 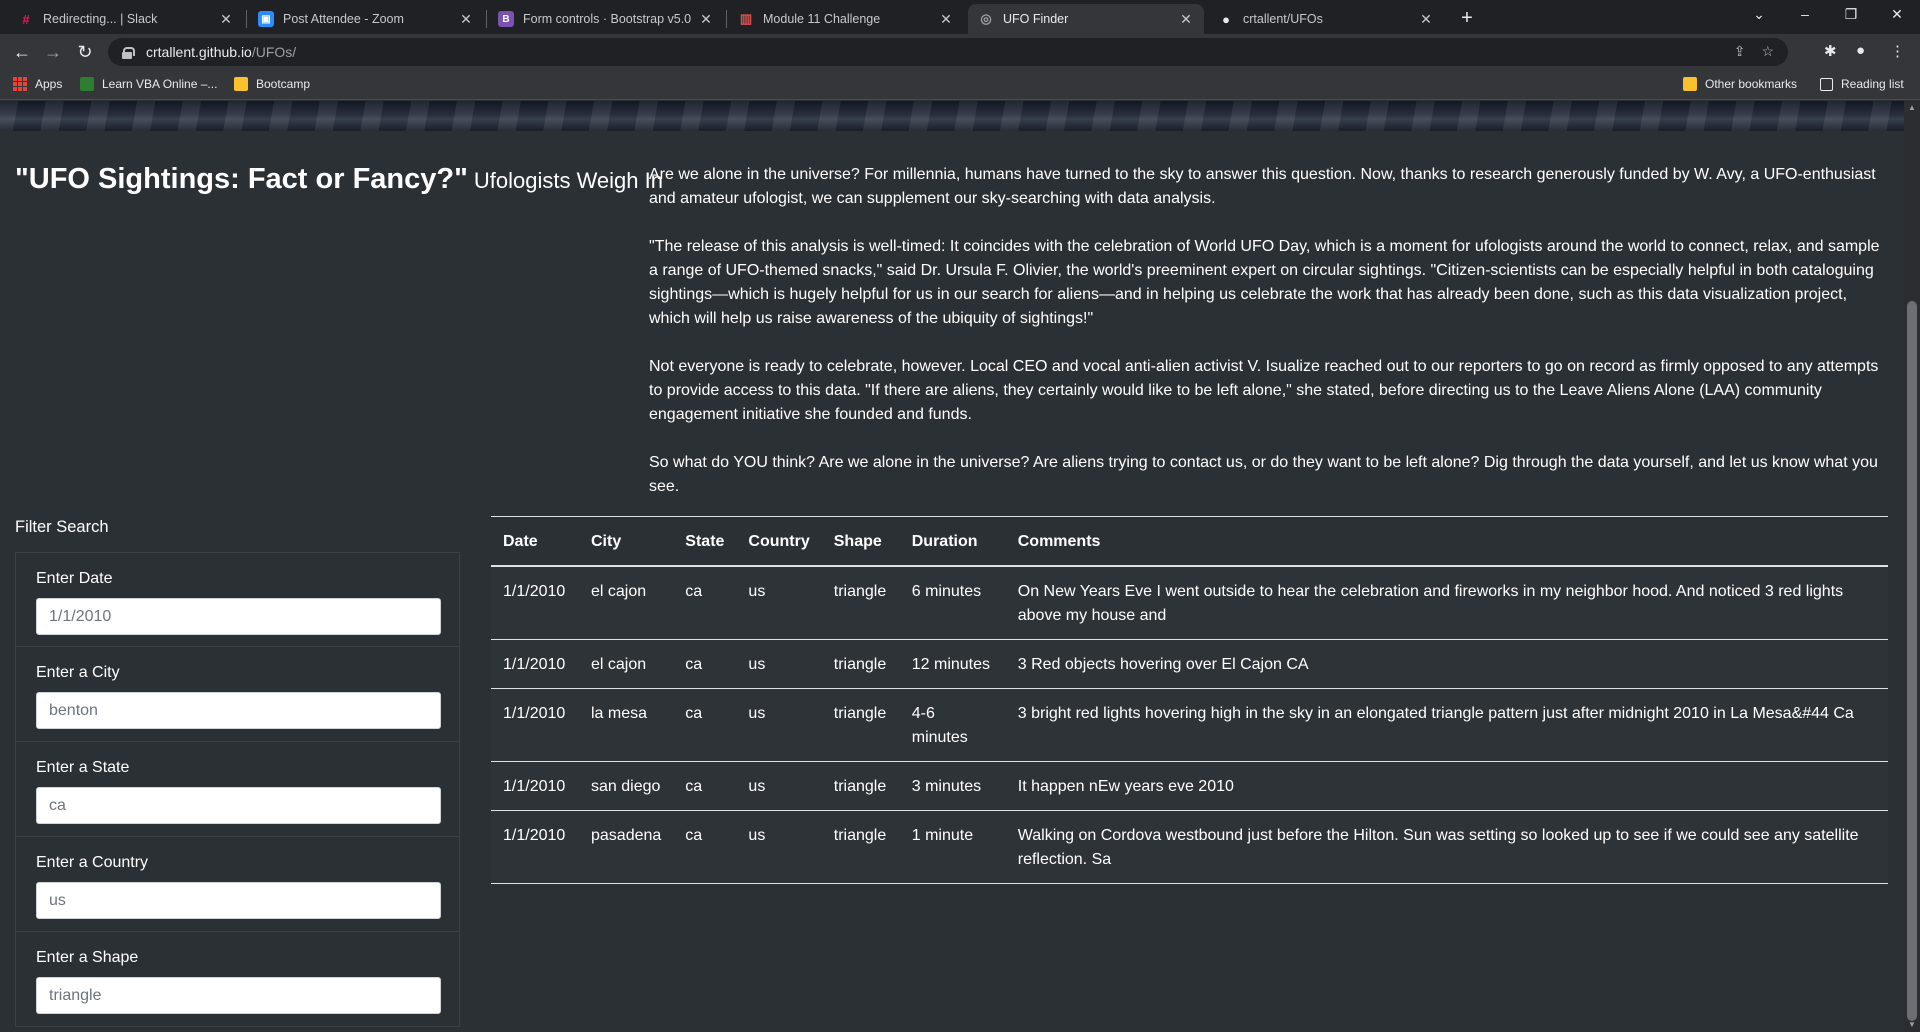 What do you see at coordinates (1830, 51) in the screenshot?
I see `extensions-icon: ✱` at bounding box center [1830, 51].